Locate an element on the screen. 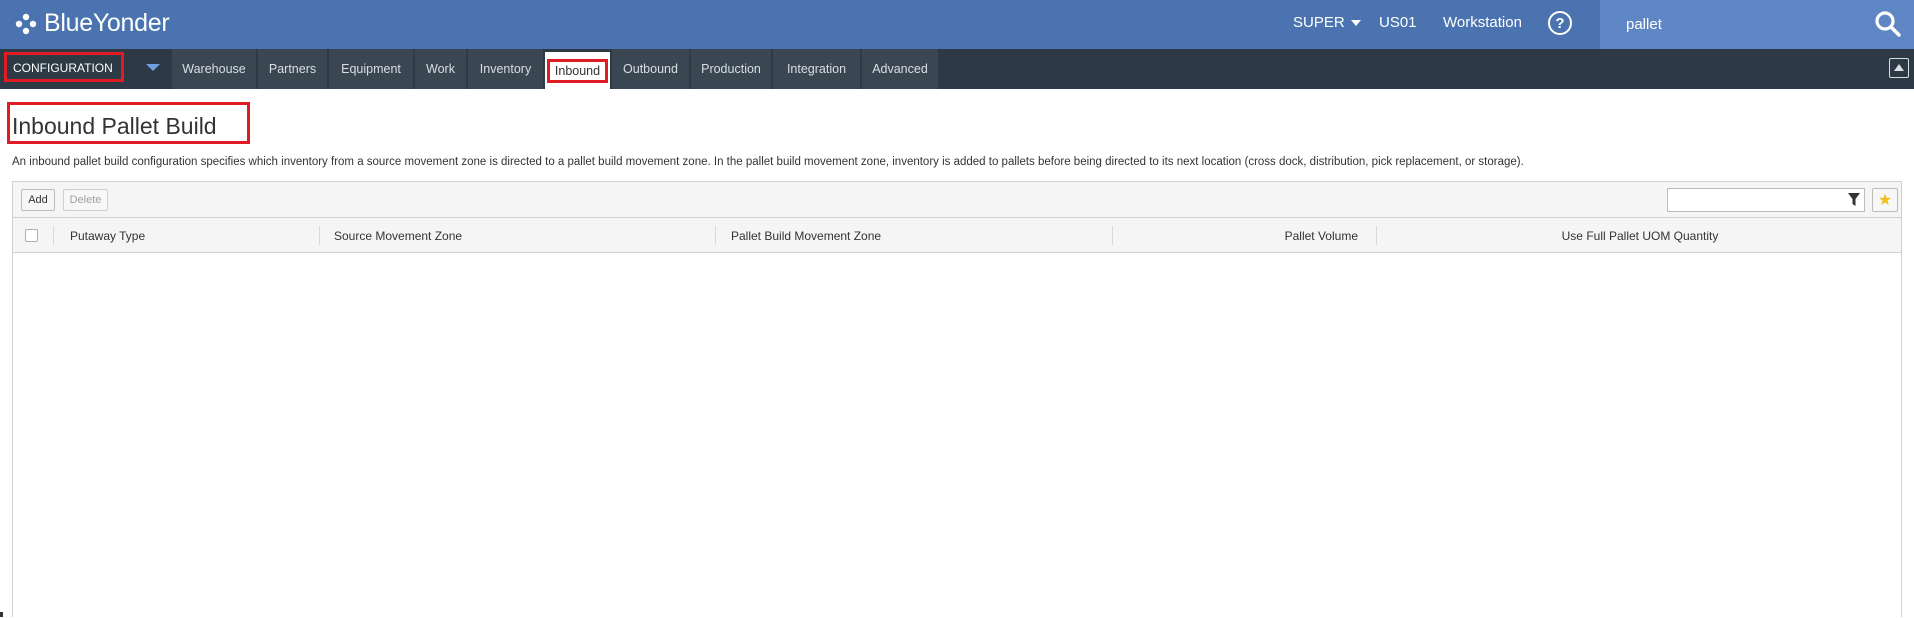 This screenshot has height=618, width=1914. tab-integration: Integration is located at coordinates (817, 69).